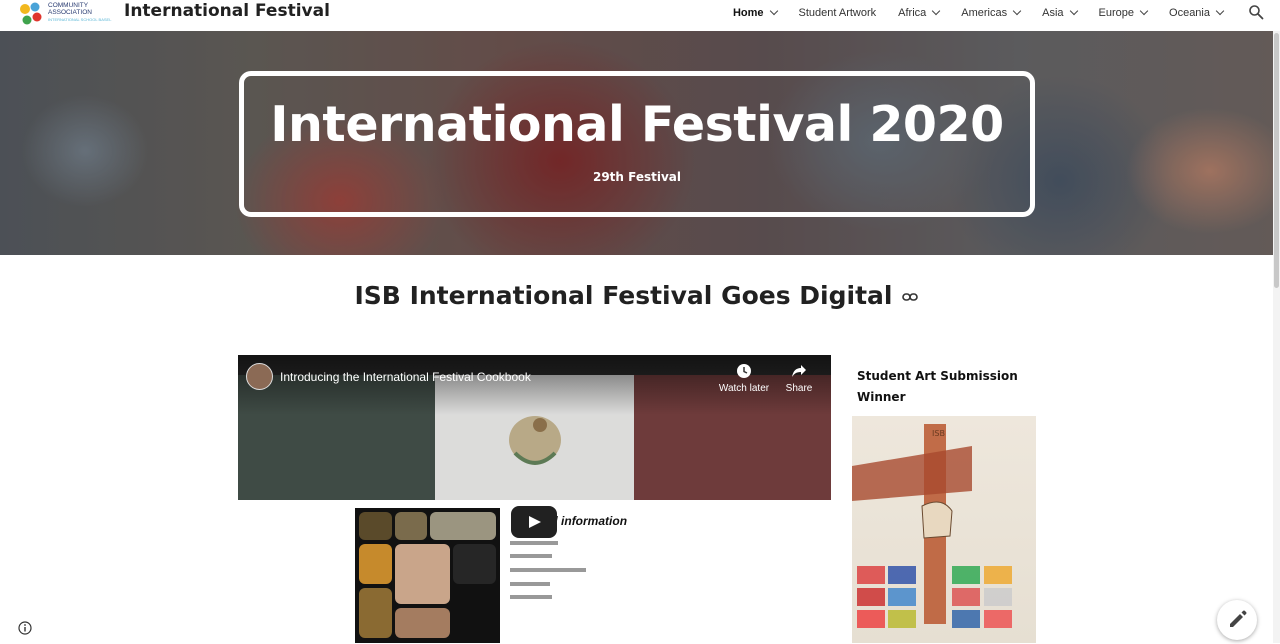 This screenshot has width=1280, height=644. I want to click on share-icon, so click(799, 371).